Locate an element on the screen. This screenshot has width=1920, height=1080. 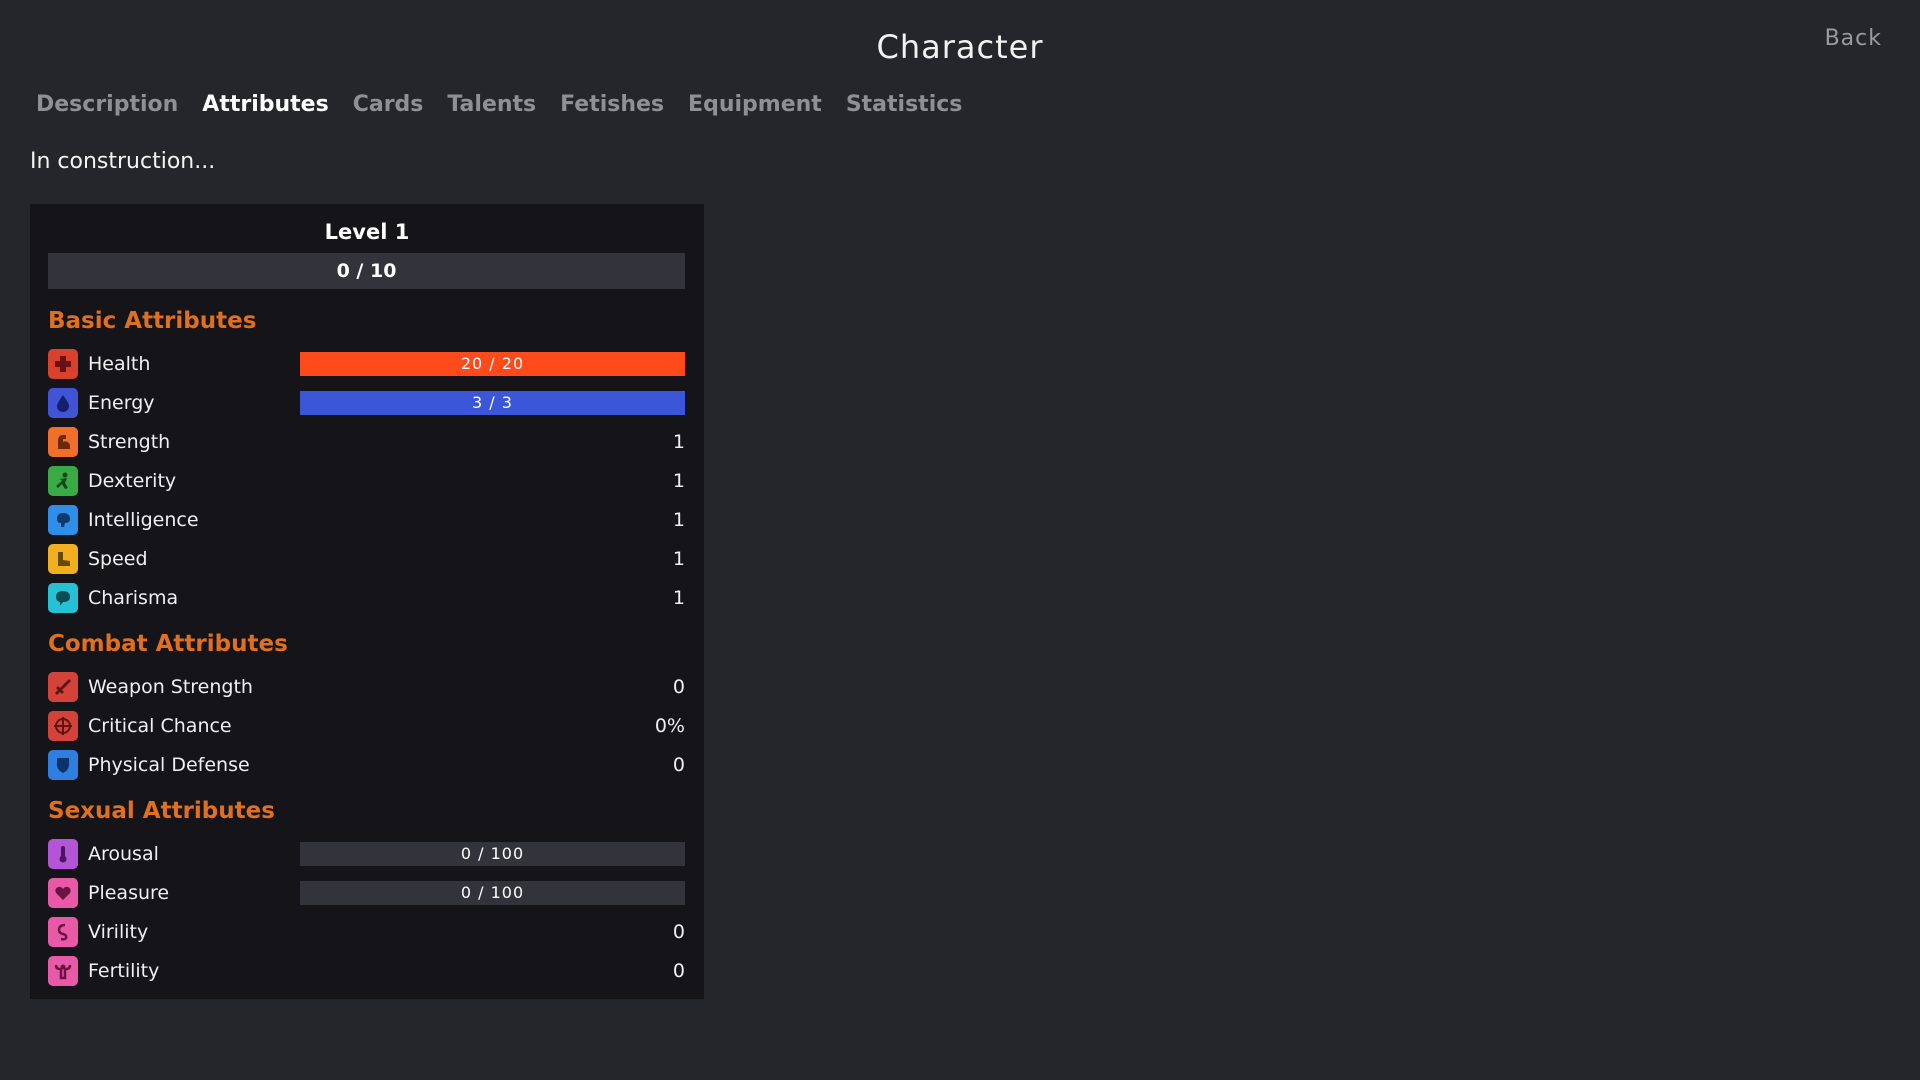
attribute-label: Charisma is located at coordinates (133, 598).